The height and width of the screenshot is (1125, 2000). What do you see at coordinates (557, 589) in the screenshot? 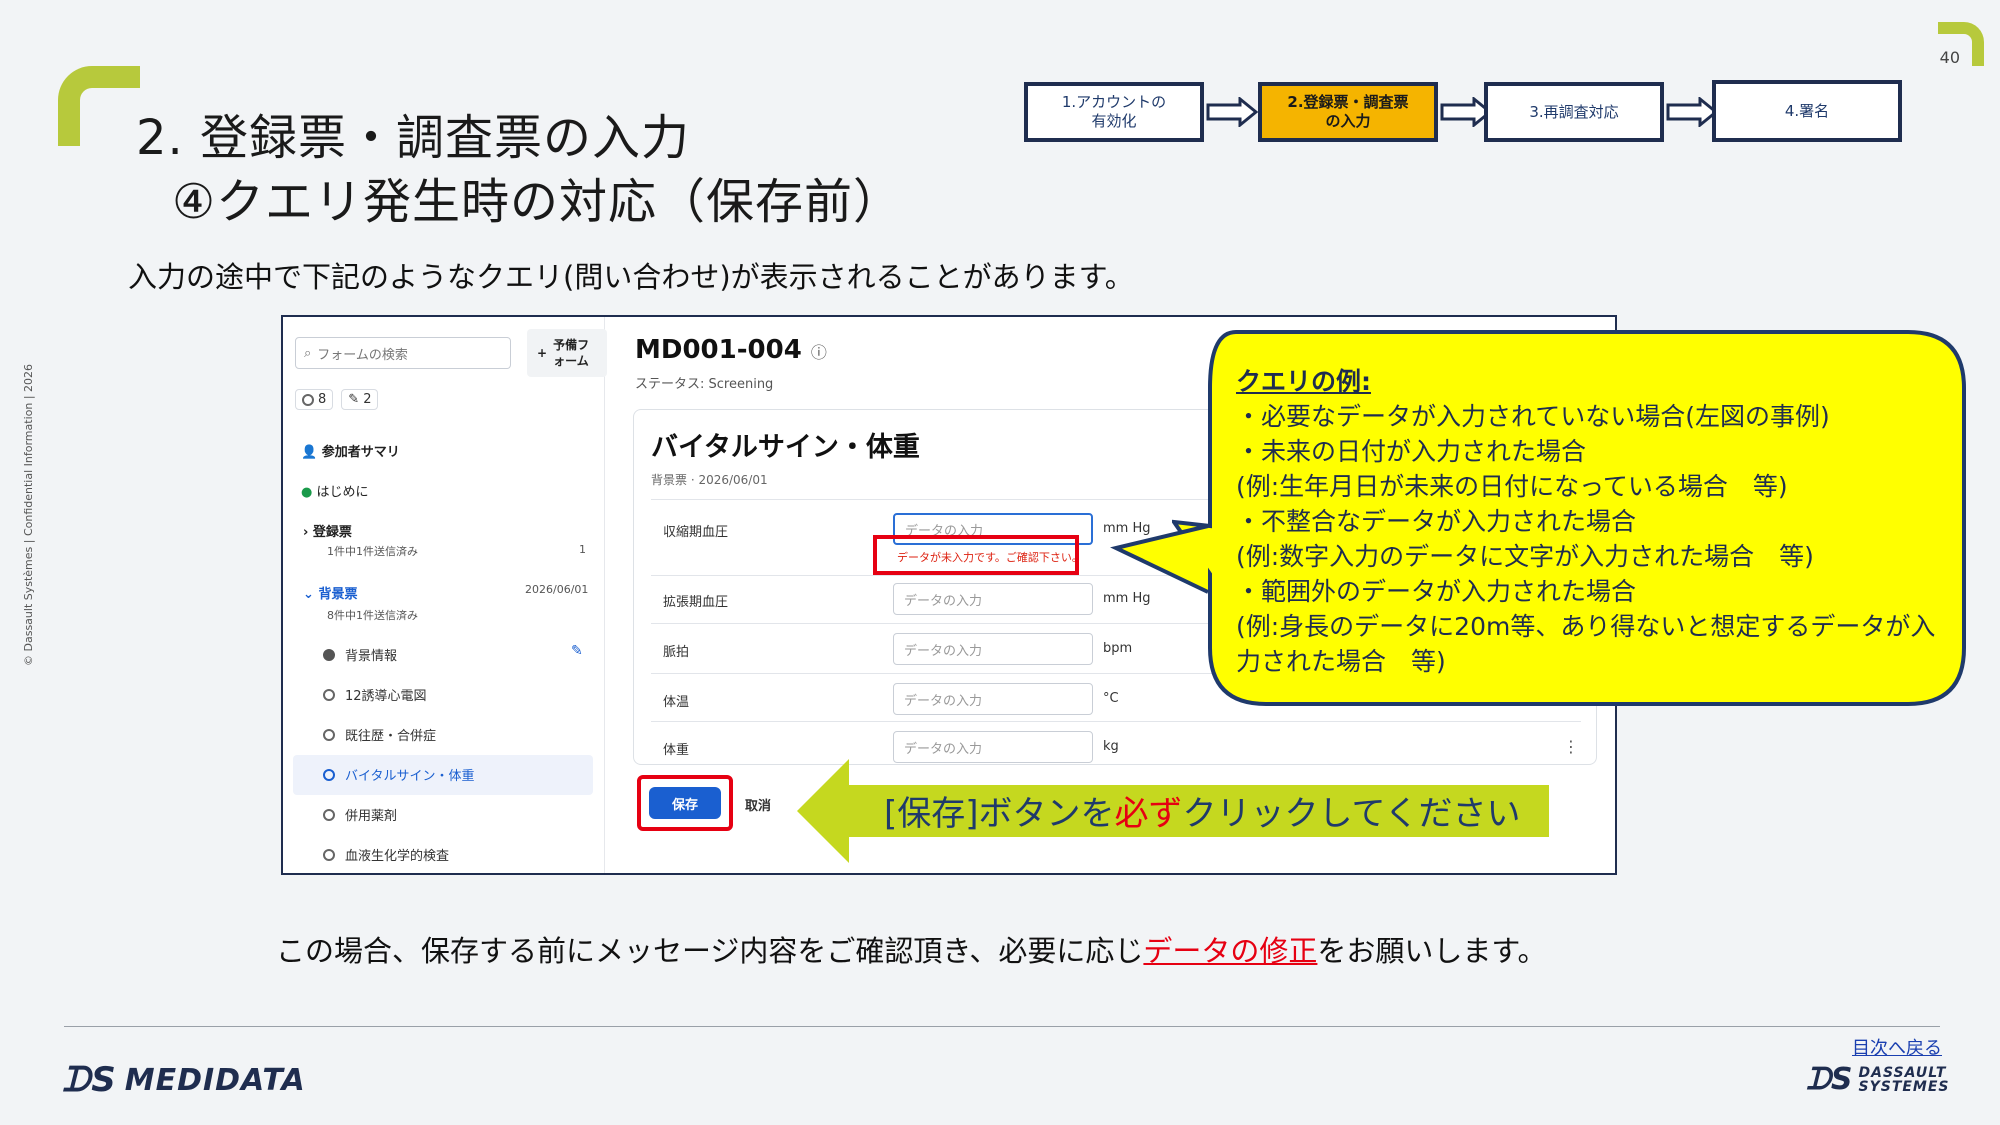
I see `background-date: 2026/06/01` at bounding box center [557, 589].